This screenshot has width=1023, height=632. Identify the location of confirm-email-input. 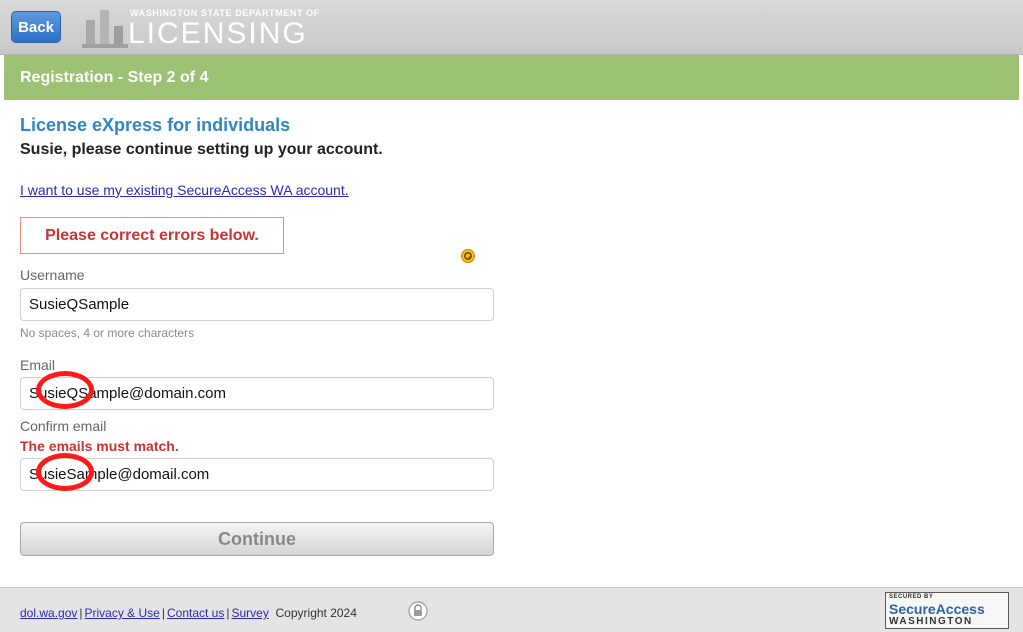
(257, 474).